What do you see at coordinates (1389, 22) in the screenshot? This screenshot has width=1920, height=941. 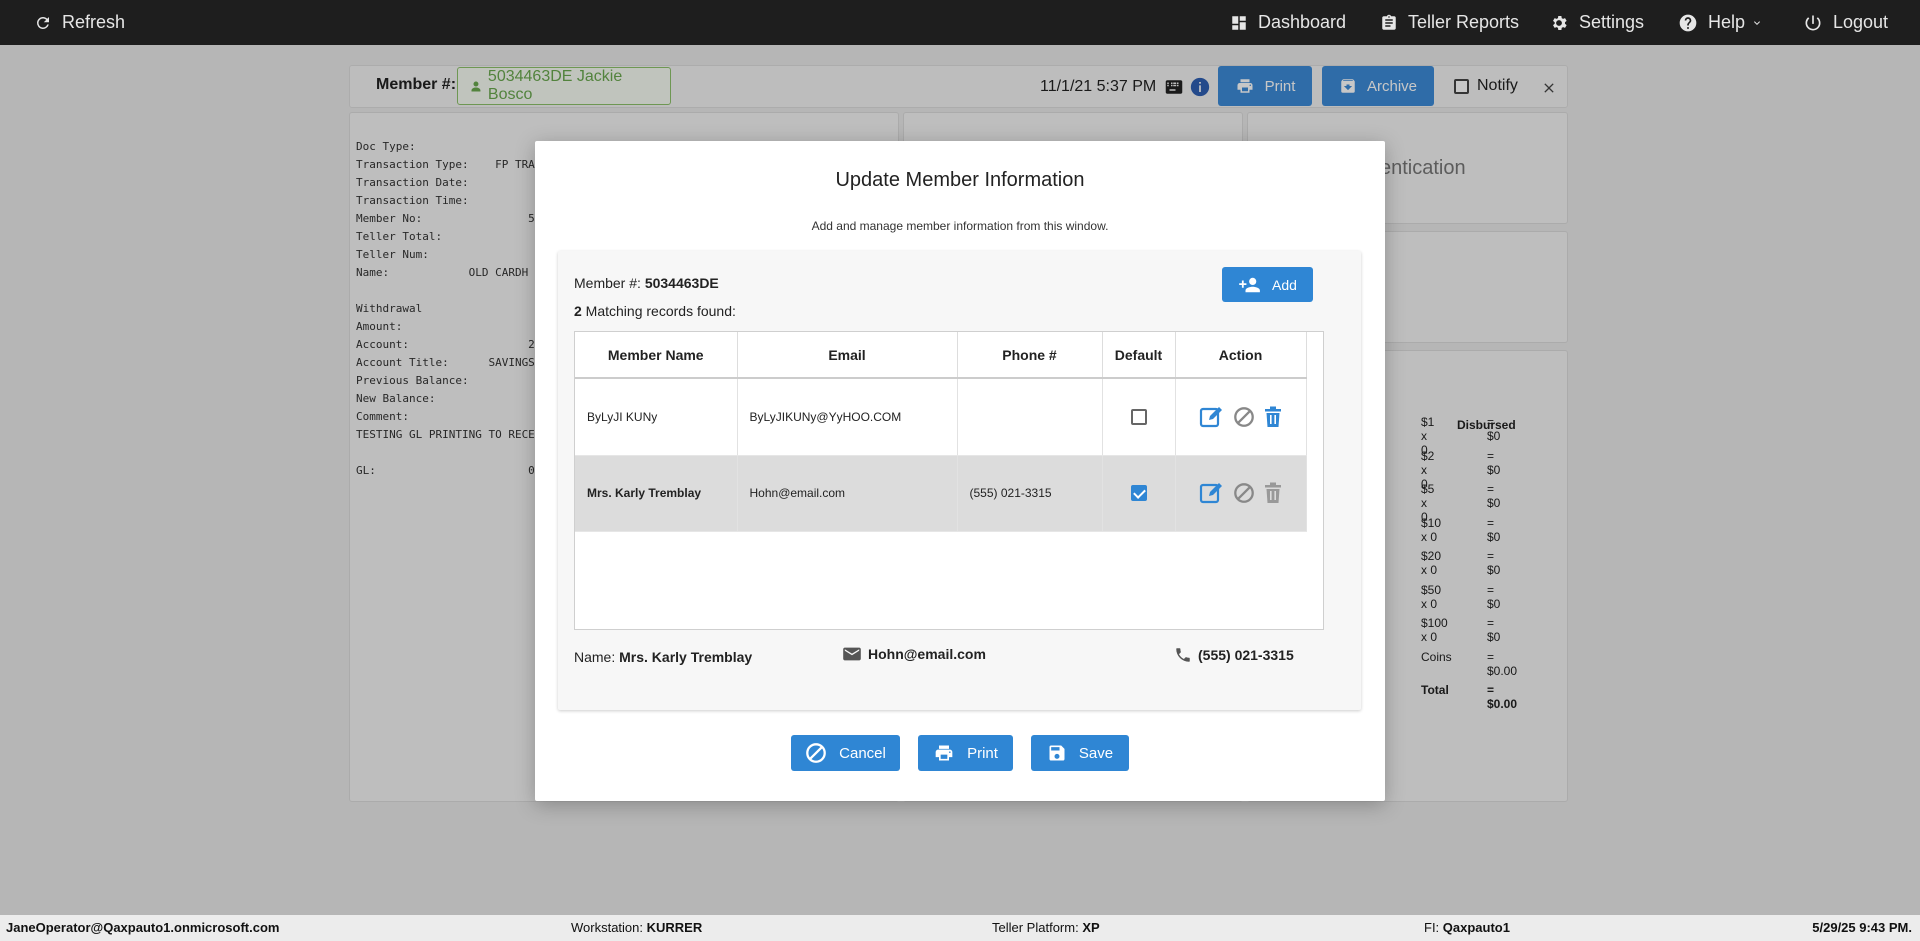 I see `clipboard-icon` at bounding box center [1389, 22].